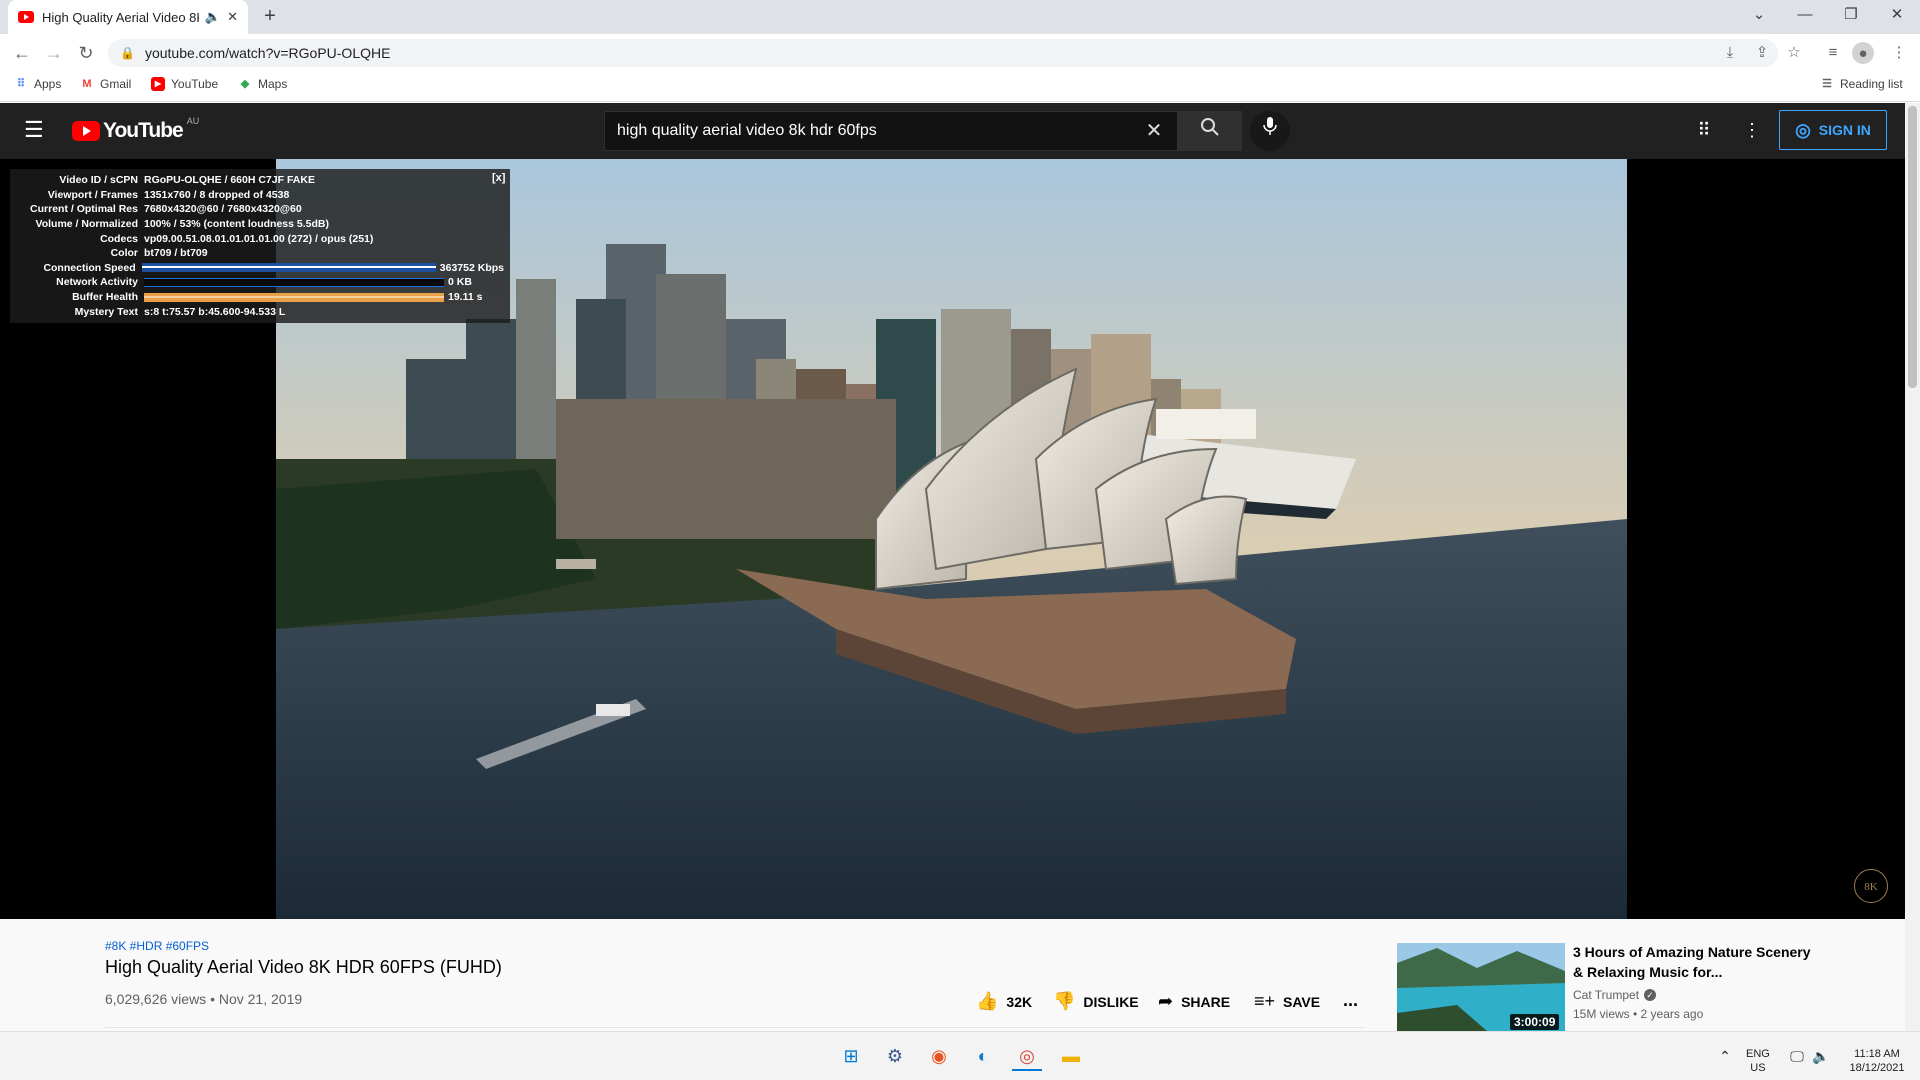 The width and height of the screenshot is (1920, 1080). I want to click on like-button: 👍 32K, so click(1004, 1001).